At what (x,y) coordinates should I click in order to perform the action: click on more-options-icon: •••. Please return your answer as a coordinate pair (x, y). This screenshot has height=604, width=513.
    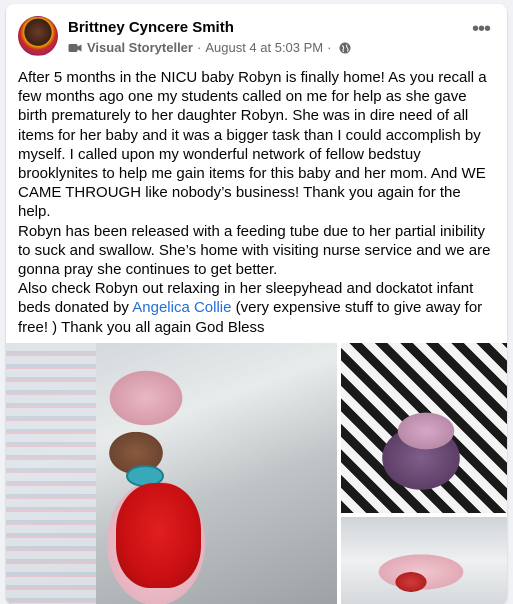
    Looking at the image, I should click on (481, 30).